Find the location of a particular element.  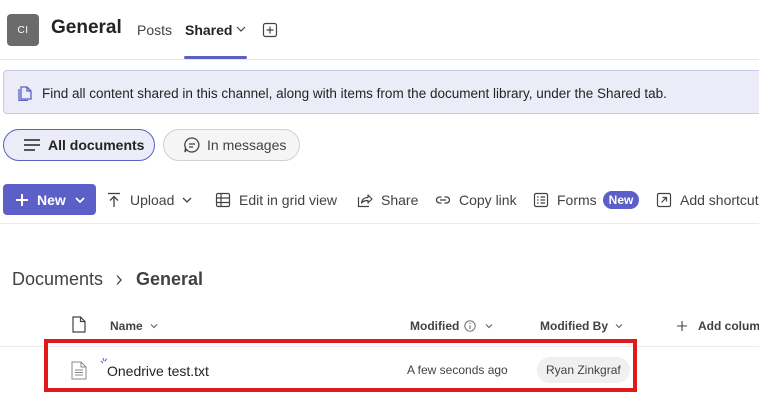

new-badge: New is located at coordinates (621, 200).